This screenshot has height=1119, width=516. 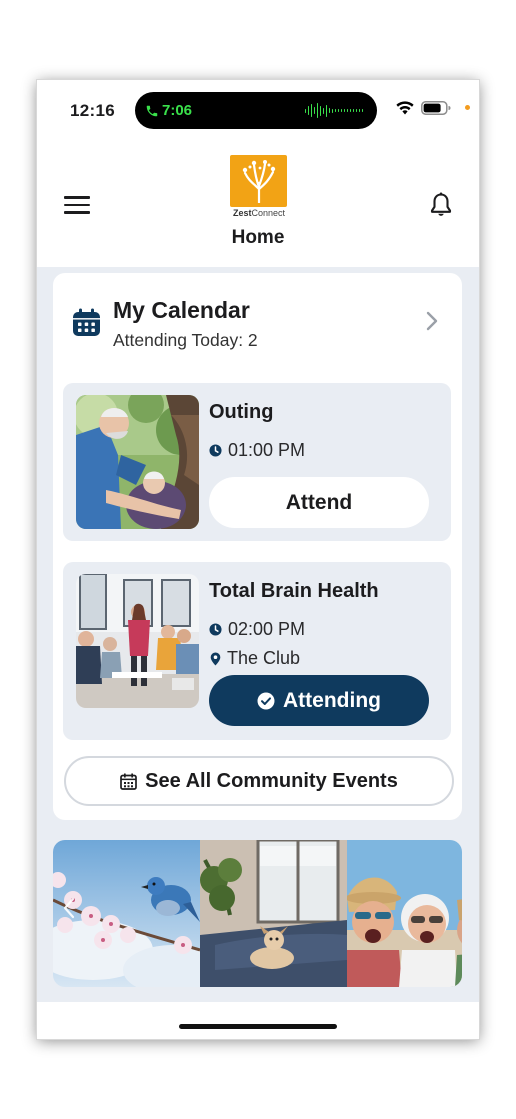 What do you see at coordinates (333, 110) in the screenshot?
I see `audio-waveform-icon` at bounding box center [333, 110].